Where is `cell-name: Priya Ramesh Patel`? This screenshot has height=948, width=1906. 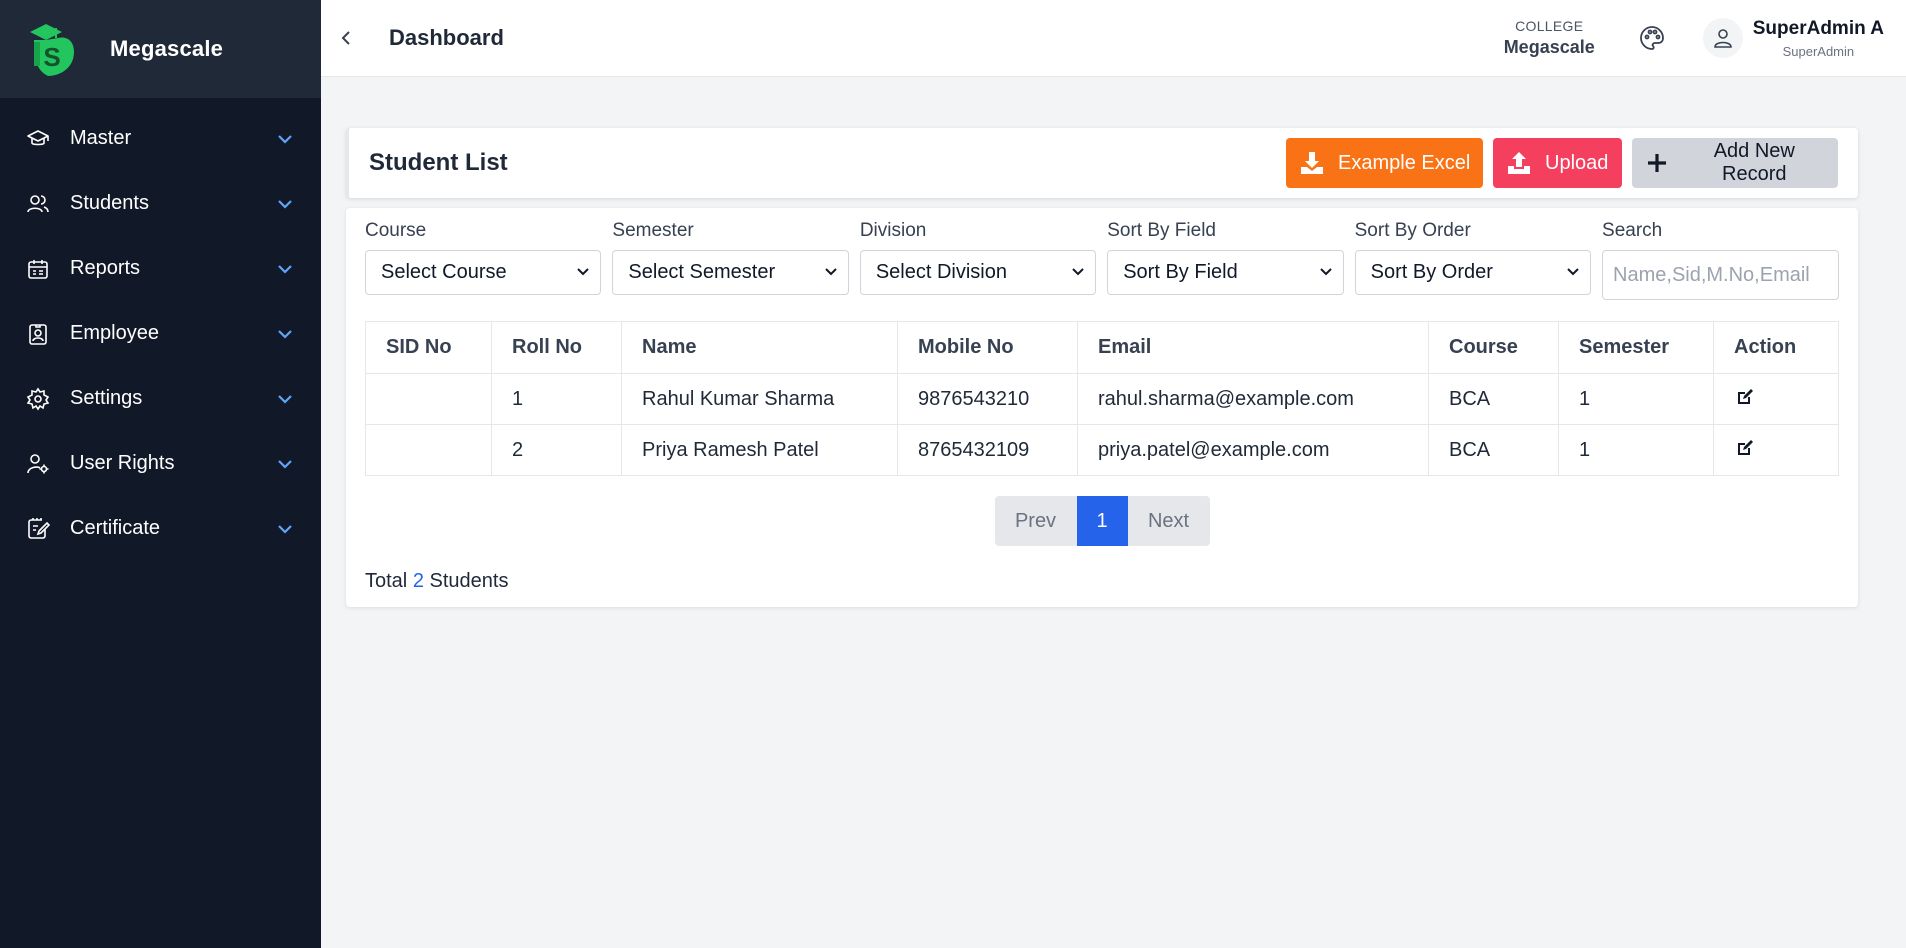
cell-name: Priya Ramesh Patel is located at coordinates (759, 450).